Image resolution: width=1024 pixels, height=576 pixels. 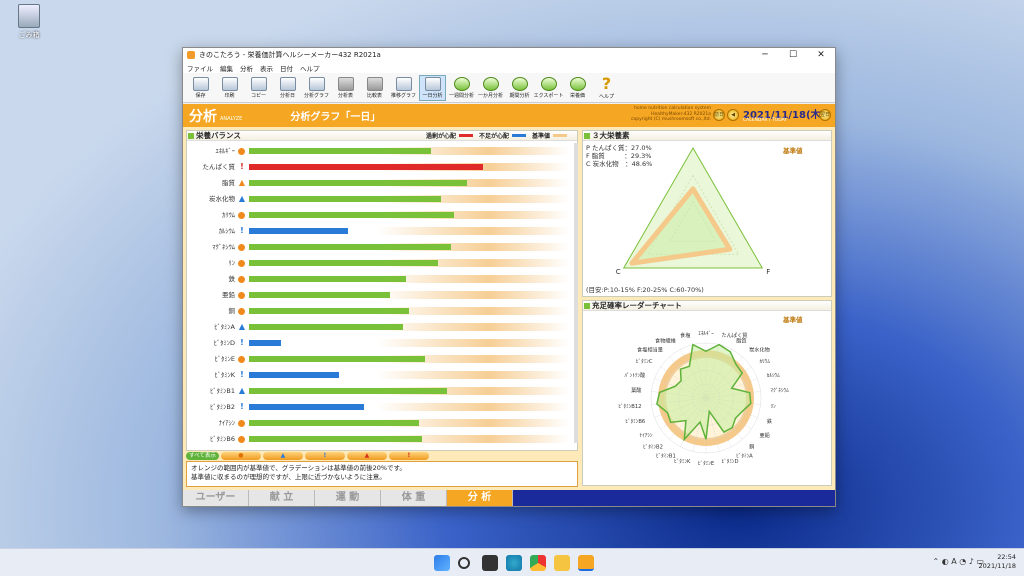 What do you see at coordinates (997, 566) in the screenshot?
I see `clock-date: 2021/11/18` at bounding box center [997, 566].